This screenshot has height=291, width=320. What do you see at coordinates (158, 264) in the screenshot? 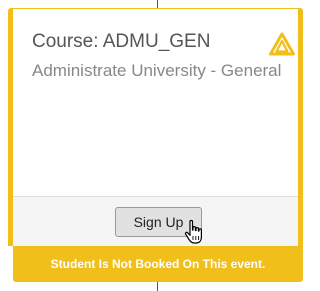
I see `booking-status-banner: Student Is Not Booked On This event.` at bounding box center [158, 264].